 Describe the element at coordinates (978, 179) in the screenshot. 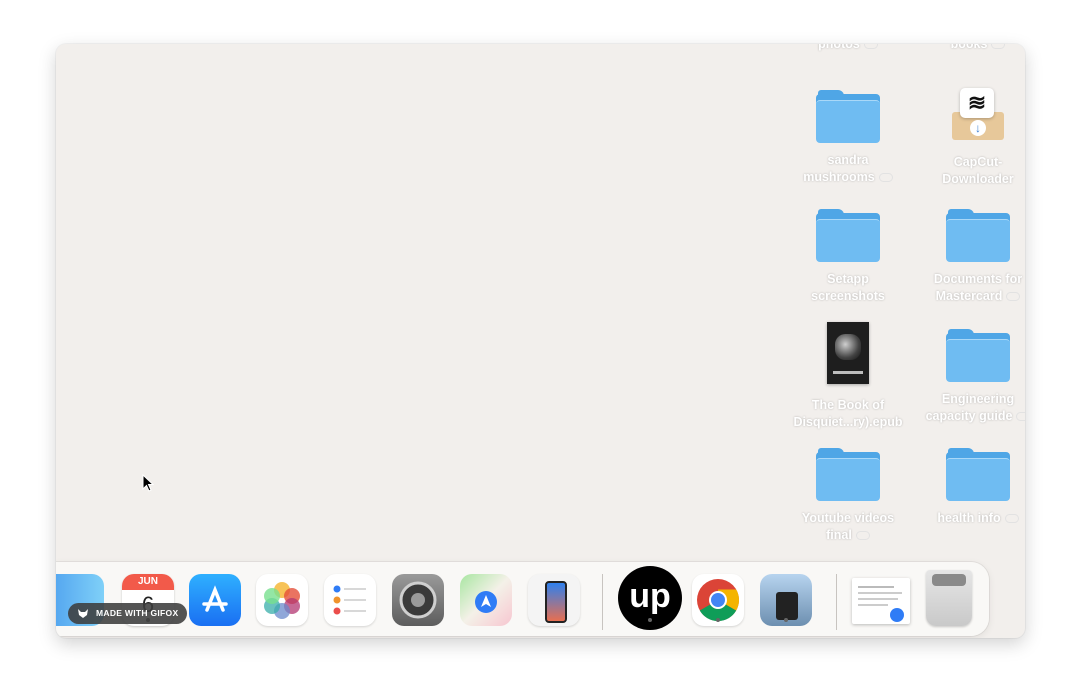

I see `file-label-line2: Downloader` at that location.